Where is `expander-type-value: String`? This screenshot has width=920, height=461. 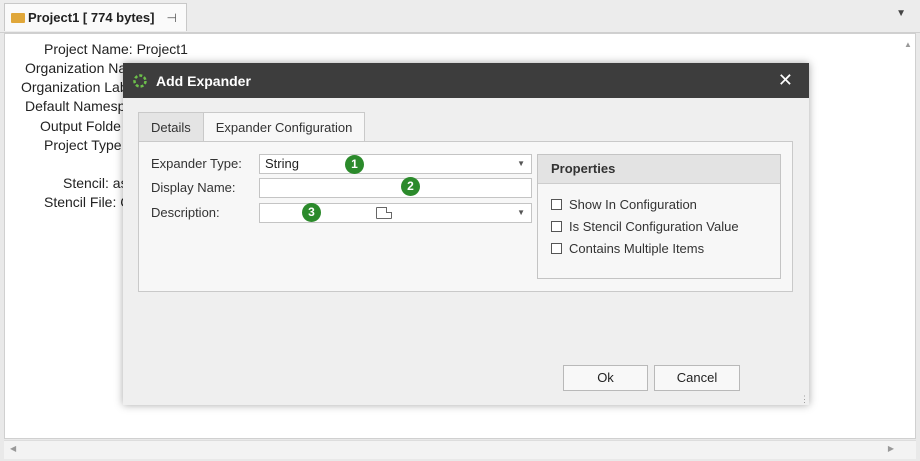 expander-type-value: String is located at coordinates (282, 163).